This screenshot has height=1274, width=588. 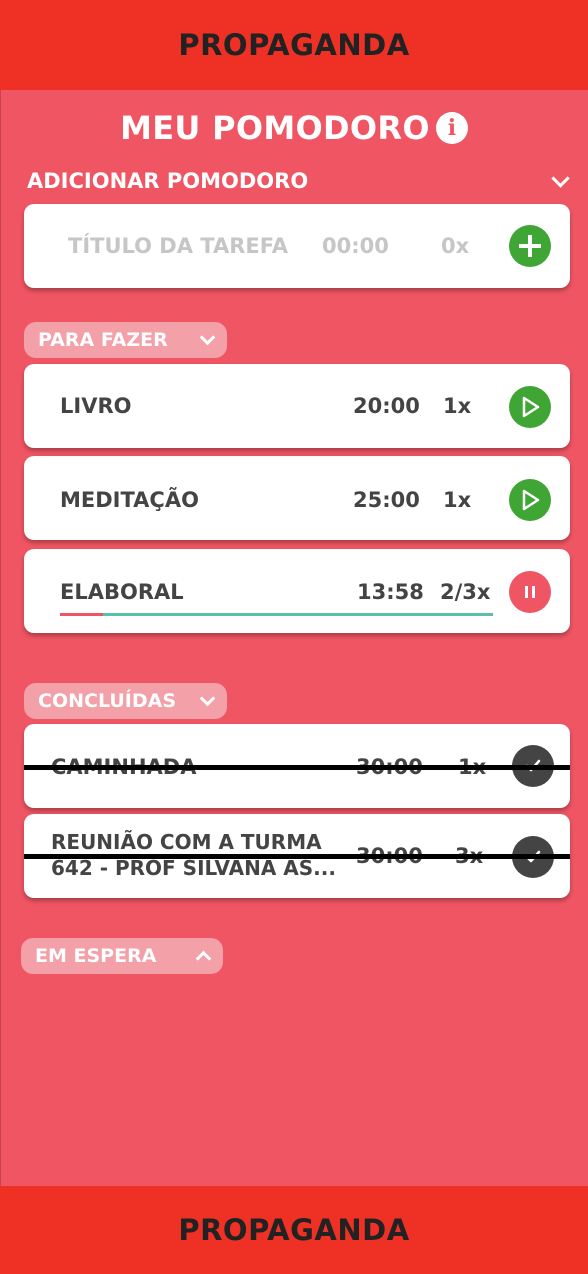 I want to click on add-pomodoro-toggle: ADICIONAR POMODORO, so click(x=300, y=181).